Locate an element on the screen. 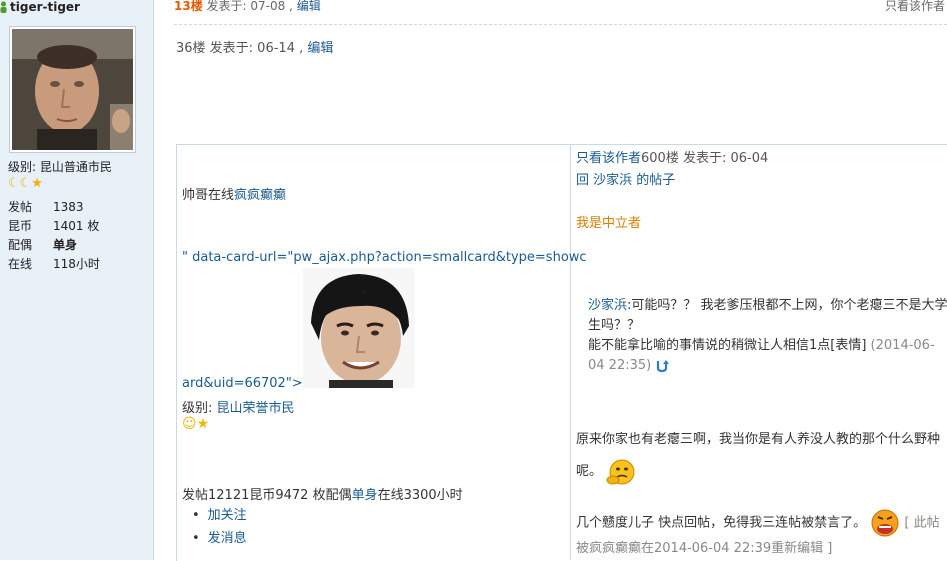 This screenshot has height=561, width=947. stat-posts: 发帖 1383 is located at coordinates (46, 207).